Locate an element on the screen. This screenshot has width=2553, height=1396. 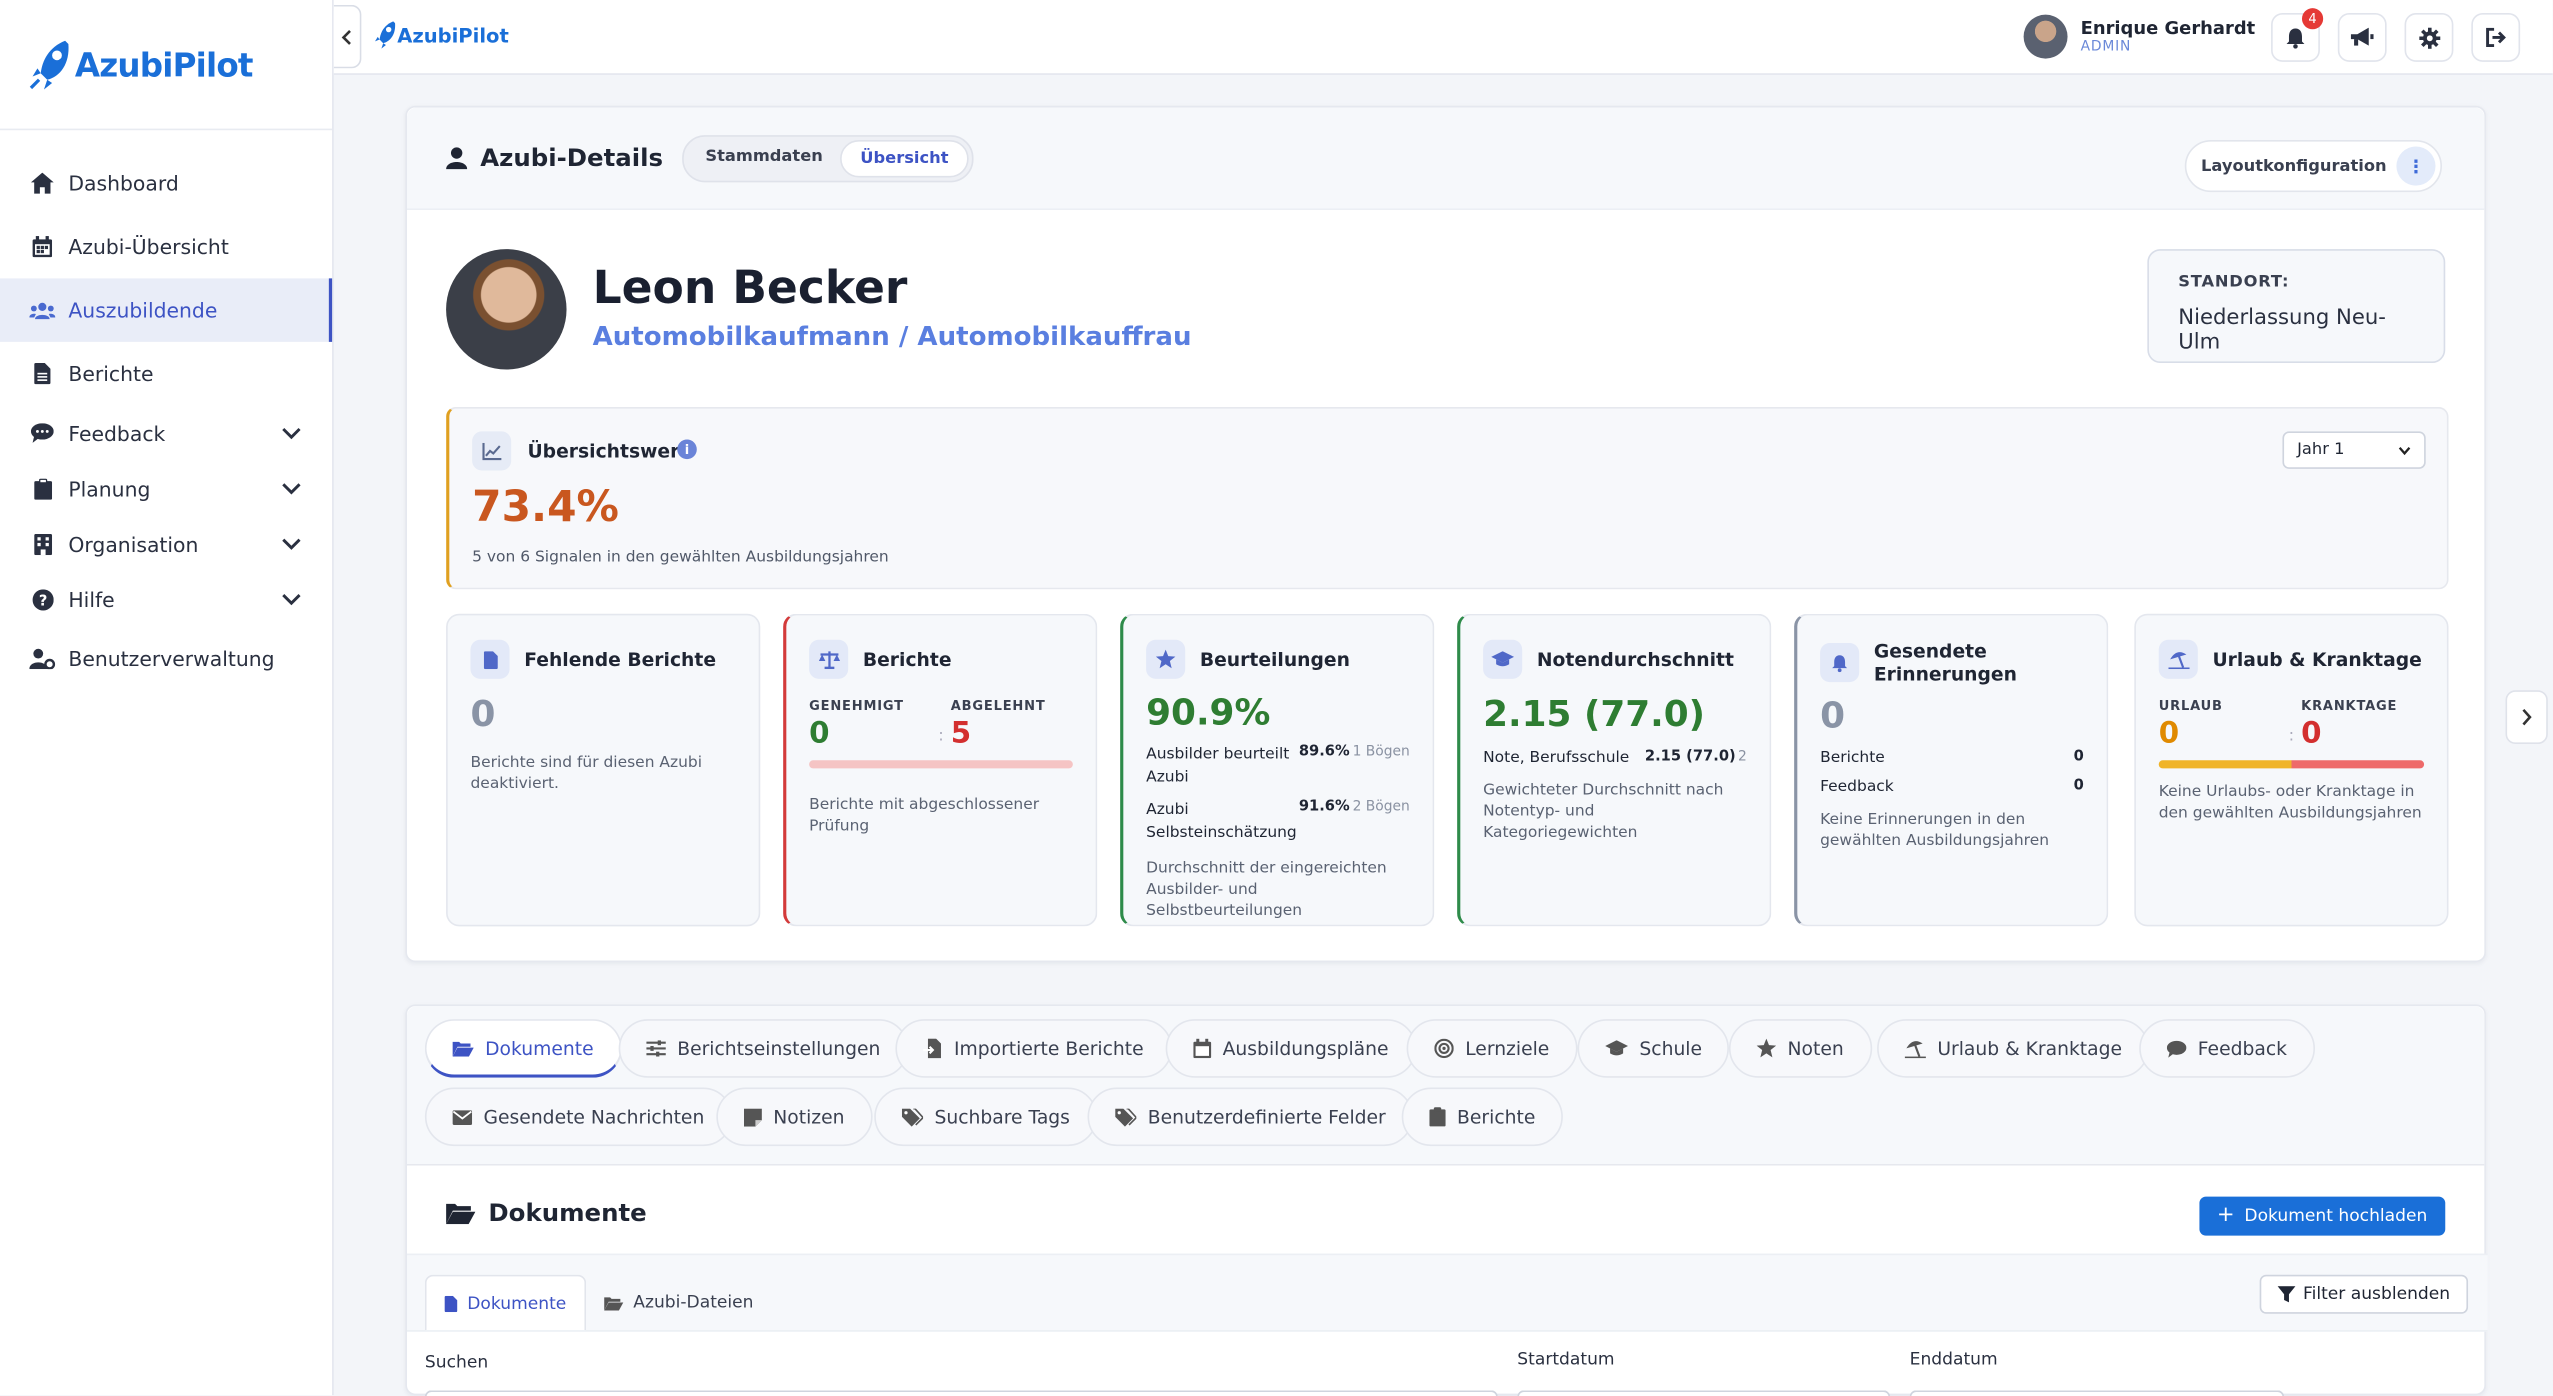
topbar-logo: AzubiPilot is located at coordinates (441, 35).